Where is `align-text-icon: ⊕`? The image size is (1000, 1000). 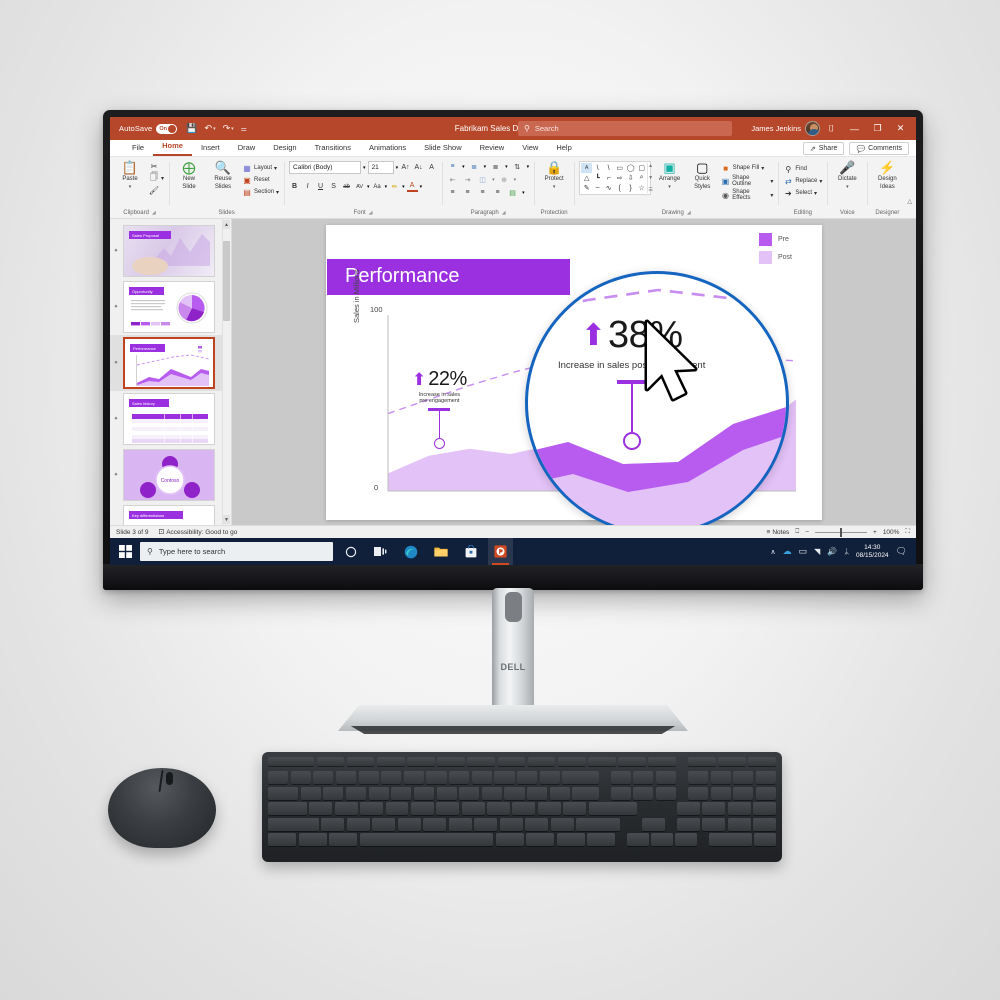
align-text-icon: ⊕ is located at coordinates (504, 179).